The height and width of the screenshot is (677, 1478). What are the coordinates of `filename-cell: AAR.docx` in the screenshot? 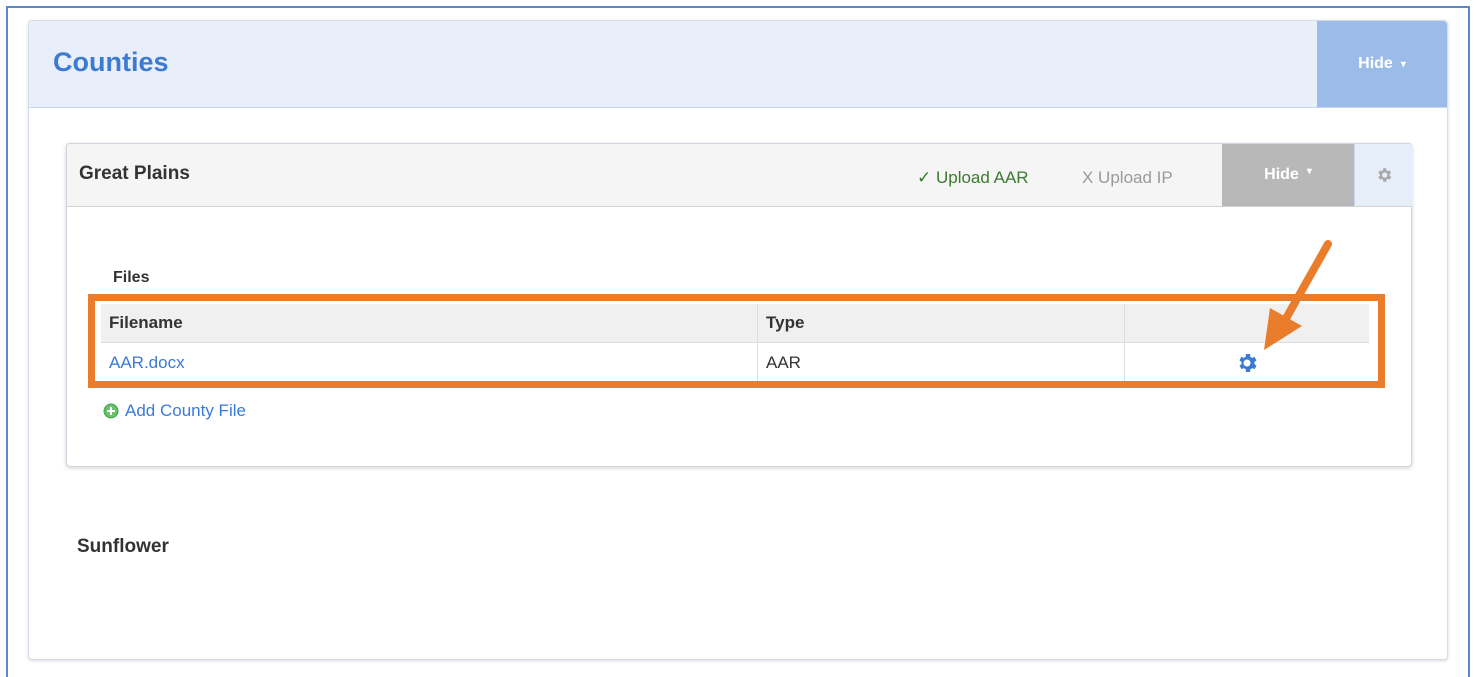 It's located at (429, 362).